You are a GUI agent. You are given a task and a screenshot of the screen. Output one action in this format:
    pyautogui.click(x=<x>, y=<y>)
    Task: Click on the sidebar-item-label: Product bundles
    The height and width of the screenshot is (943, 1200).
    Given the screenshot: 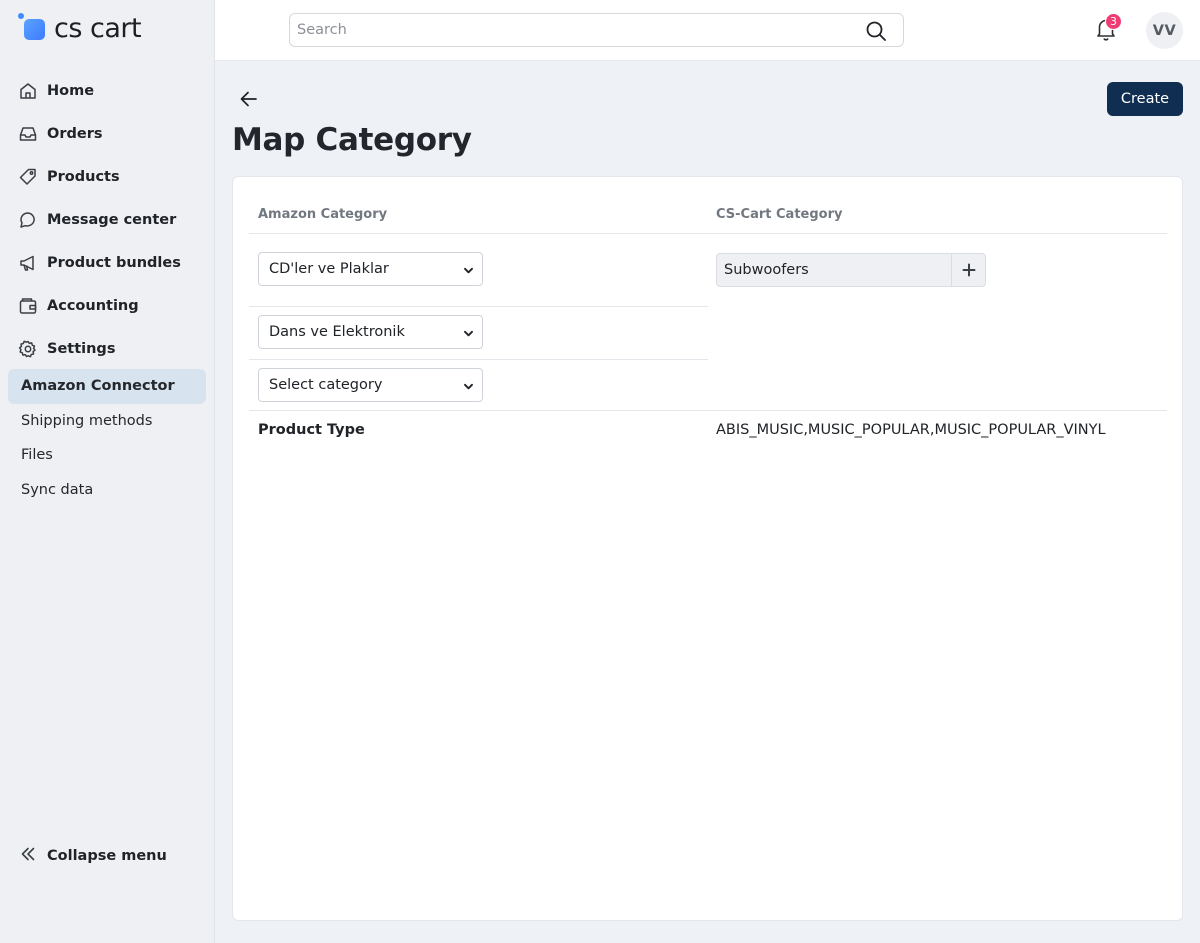 What is the action you would take?
    pyautogui.click(x=114, y=262)
    